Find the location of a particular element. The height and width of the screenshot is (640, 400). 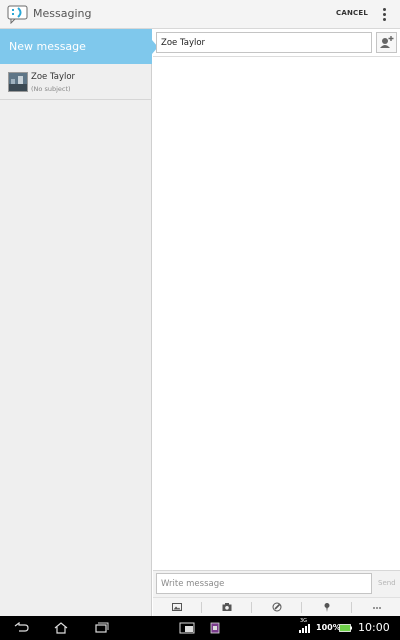

add-person-icon is located at coordinates (387, 42).